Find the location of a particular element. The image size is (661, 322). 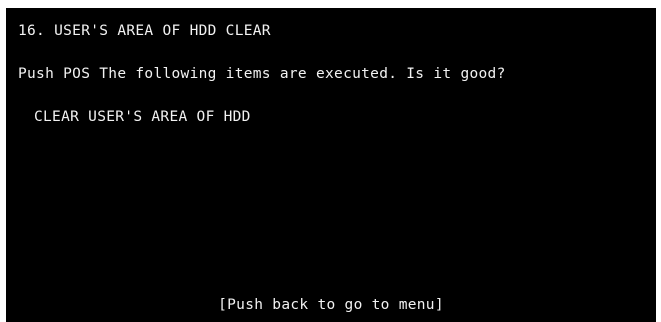

list-item-clear-hdd-user-area: CLEAR USER'S AREA OF HDD is located at coordinates (142, 117).